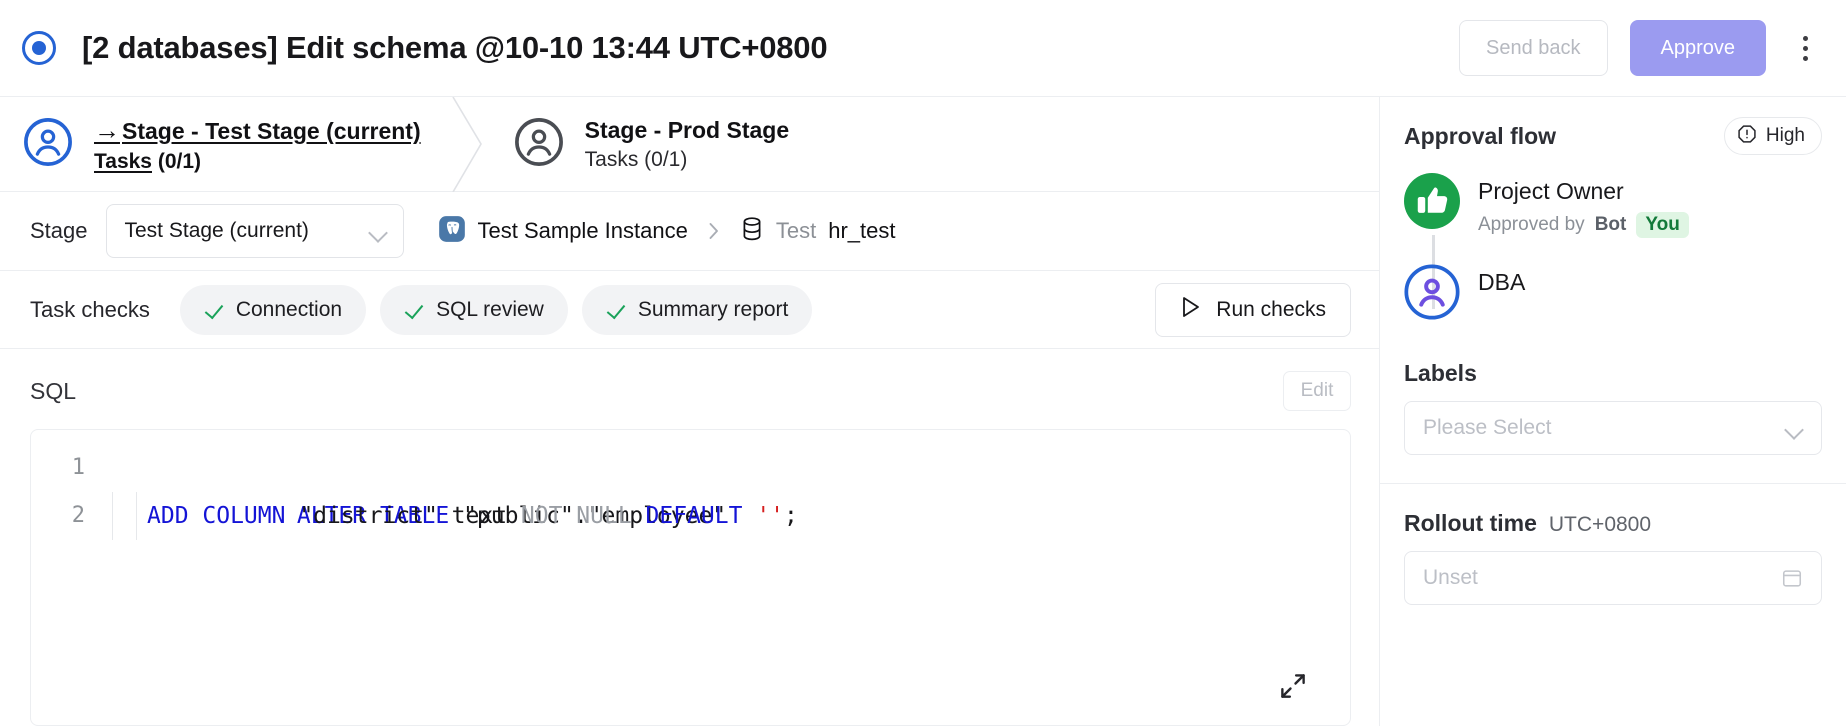 The height and width of the screenshot is (726, 1846). I want to click on approval-step-project-owner: Project Owner Approved by Bot You, so click(1613, 205).